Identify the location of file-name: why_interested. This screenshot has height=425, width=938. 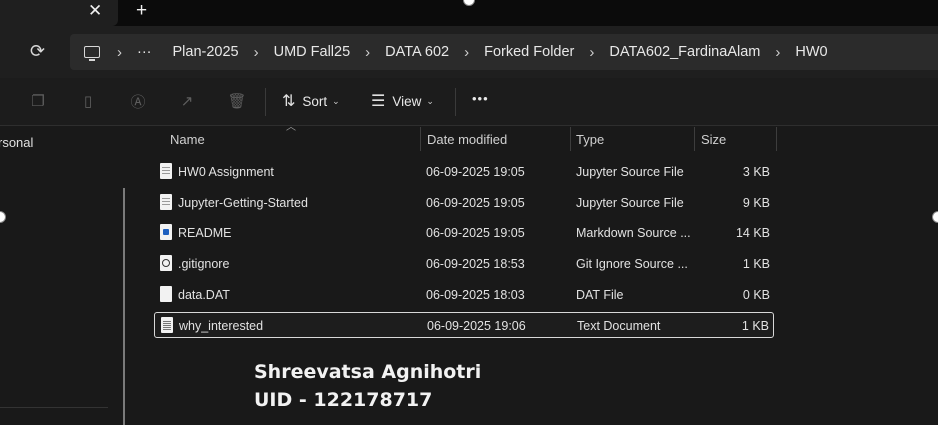
(221, 326).